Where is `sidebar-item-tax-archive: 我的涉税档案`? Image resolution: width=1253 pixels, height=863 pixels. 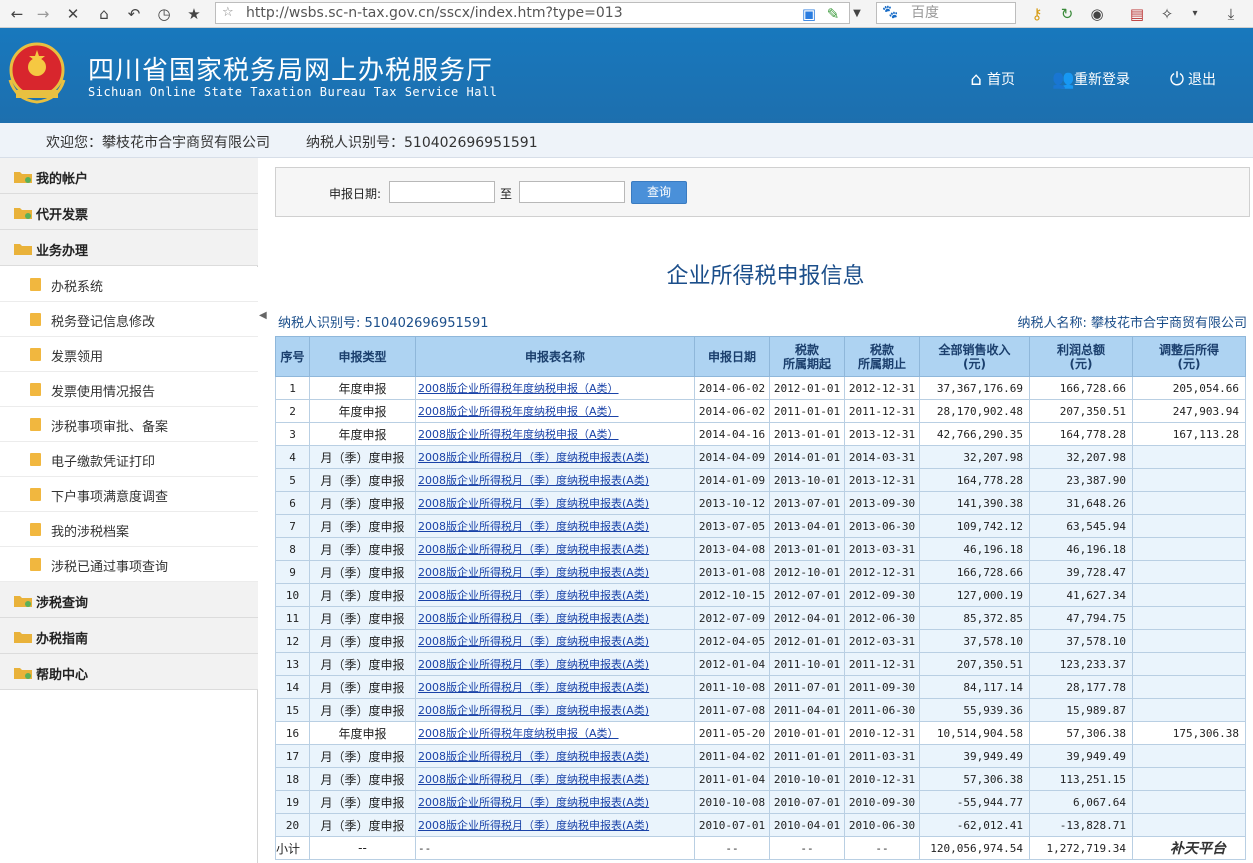
sidebar-item-tax-archive: 我的涉税档案 is located at coordinates (129, 529).